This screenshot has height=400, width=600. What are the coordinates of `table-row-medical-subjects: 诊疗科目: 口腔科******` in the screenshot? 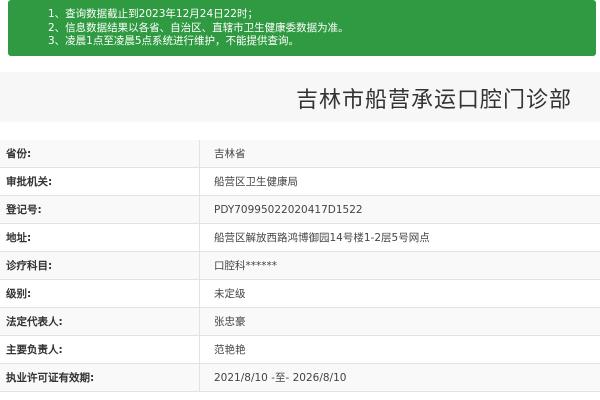 It's located at (300, 266).